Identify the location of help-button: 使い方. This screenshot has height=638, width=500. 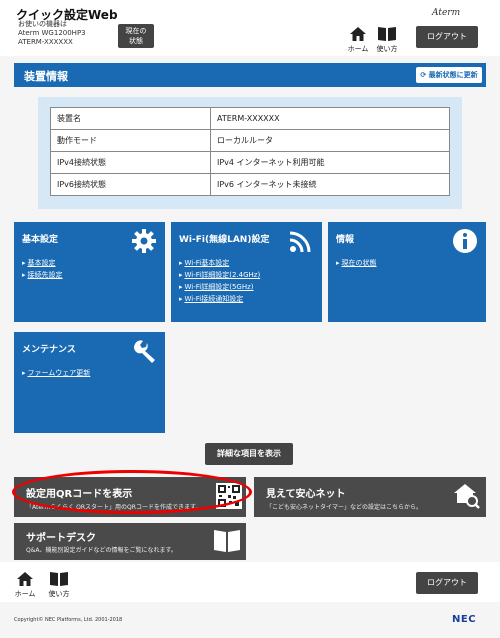
(387, 40).